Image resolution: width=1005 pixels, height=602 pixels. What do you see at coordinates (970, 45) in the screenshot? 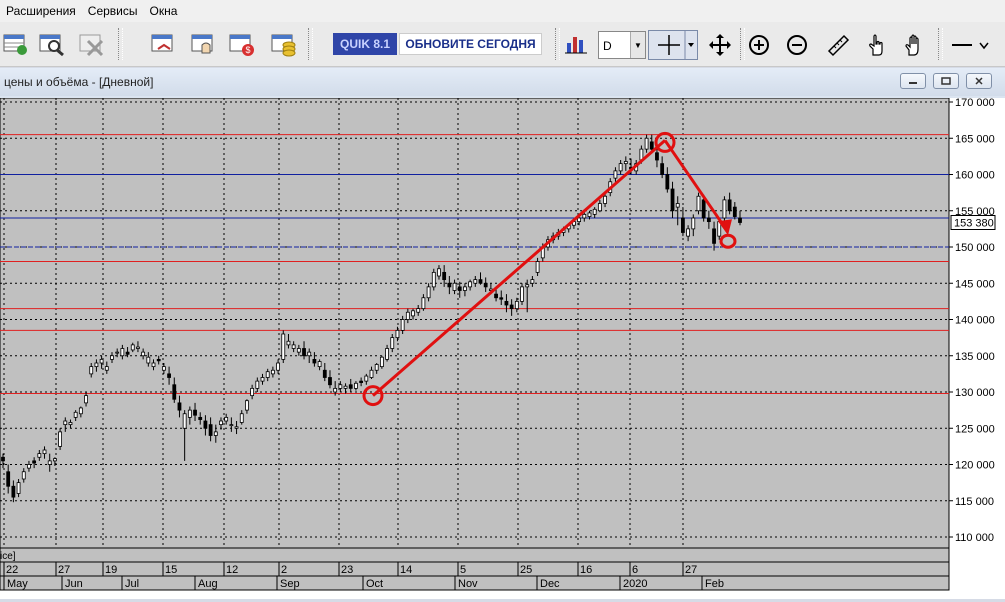
I see `line-style-icon` at bounding box center [970, 45].